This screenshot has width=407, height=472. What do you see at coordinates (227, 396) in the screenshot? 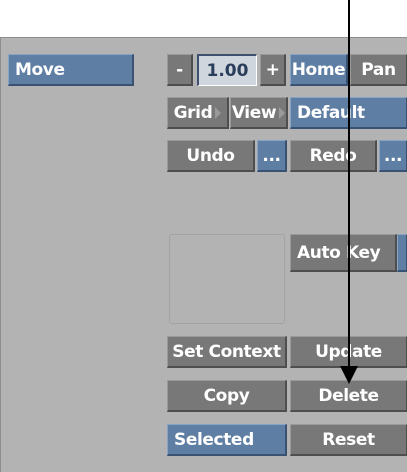
I see `copy-button: Copy` at bounding box center [227, 396].